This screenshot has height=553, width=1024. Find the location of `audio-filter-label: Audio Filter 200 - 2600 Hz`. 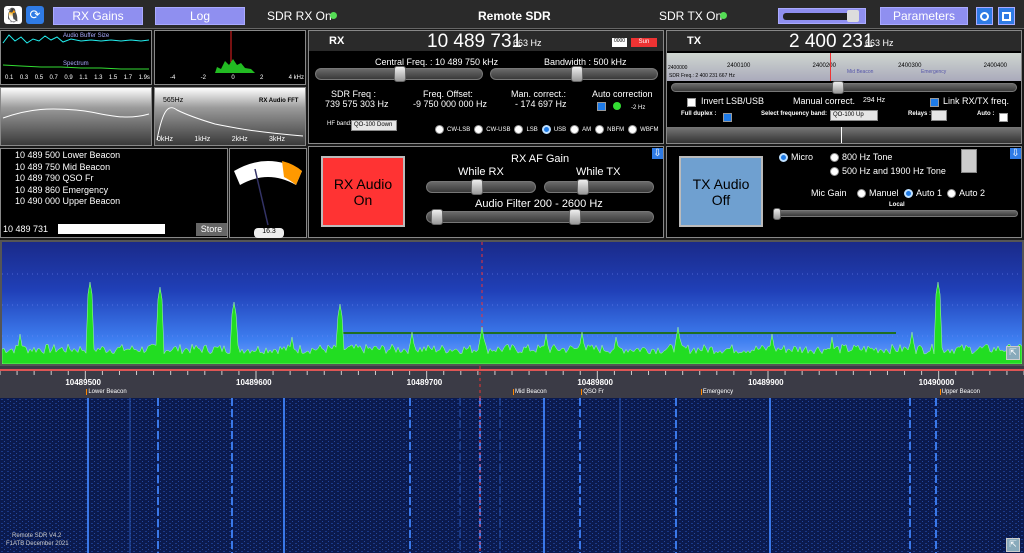

audio-filter-label: Audio Filter 200 - 2600 Hz is located at coordinates (539, 204).